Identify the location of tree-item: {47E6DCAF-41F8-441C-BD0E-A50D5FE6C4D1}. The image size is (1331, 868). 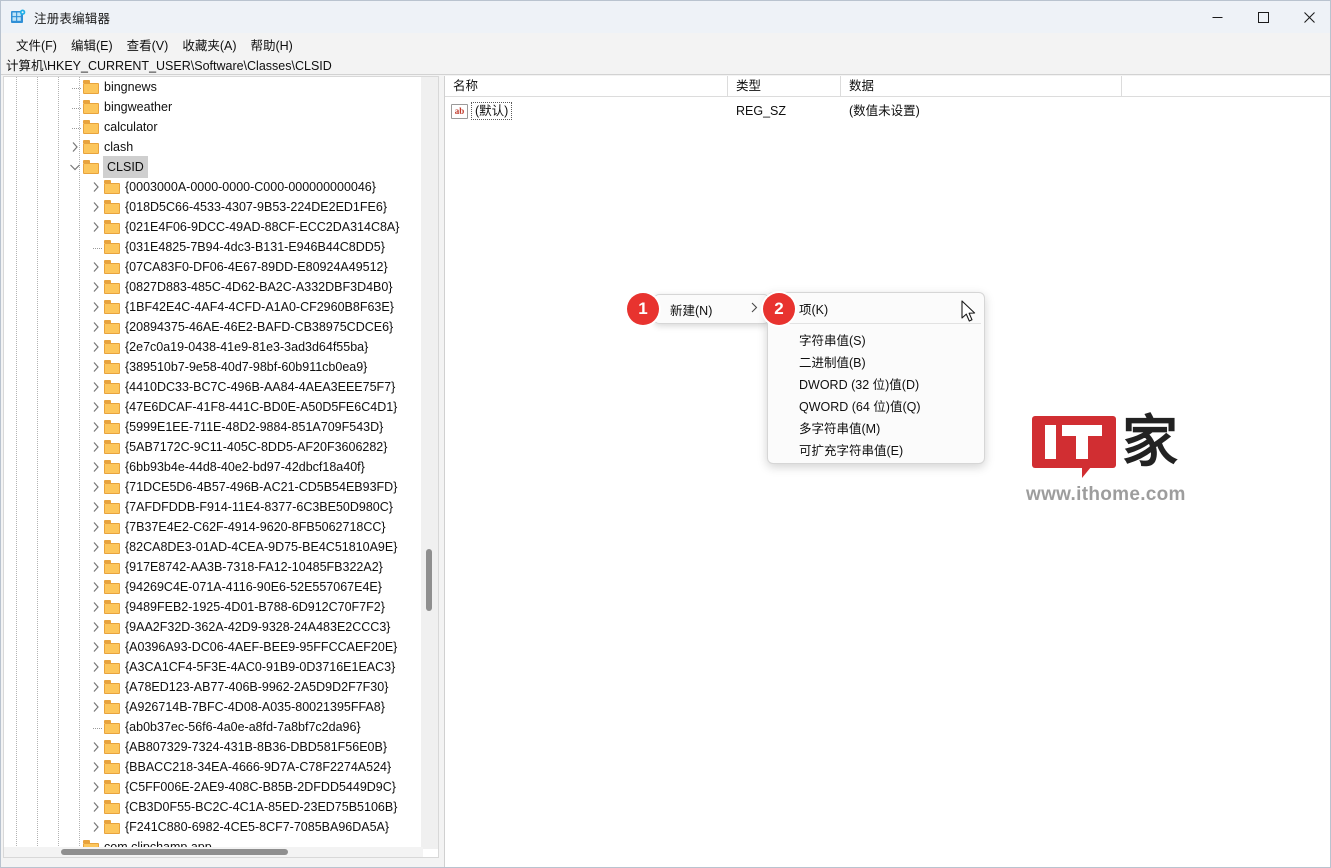
(213, 407).